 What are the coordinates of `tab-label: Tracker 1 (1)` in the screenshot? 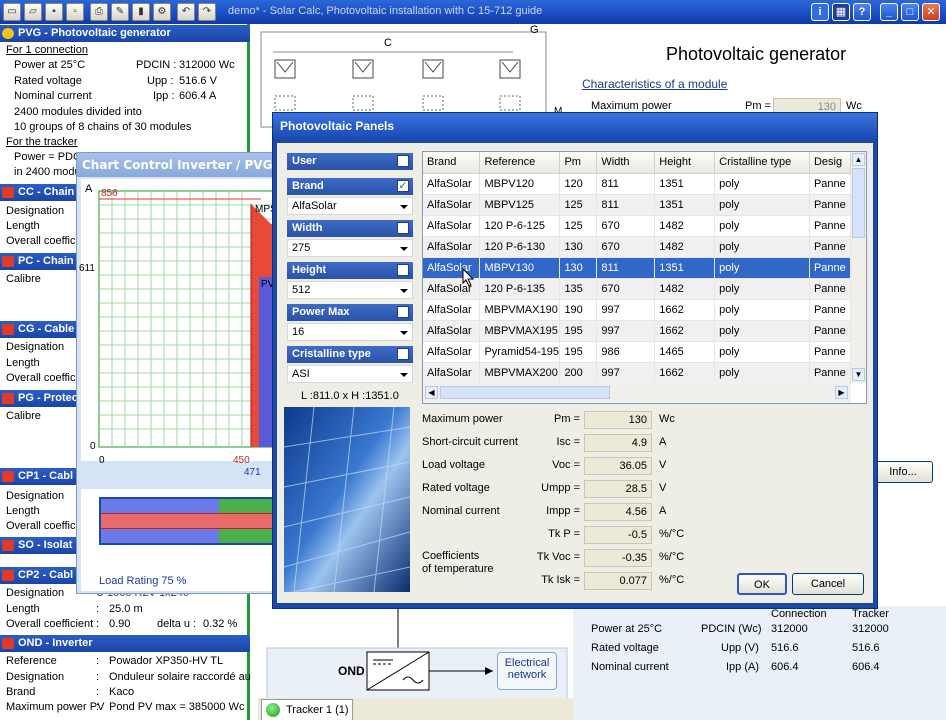 It's located at (317, 710).